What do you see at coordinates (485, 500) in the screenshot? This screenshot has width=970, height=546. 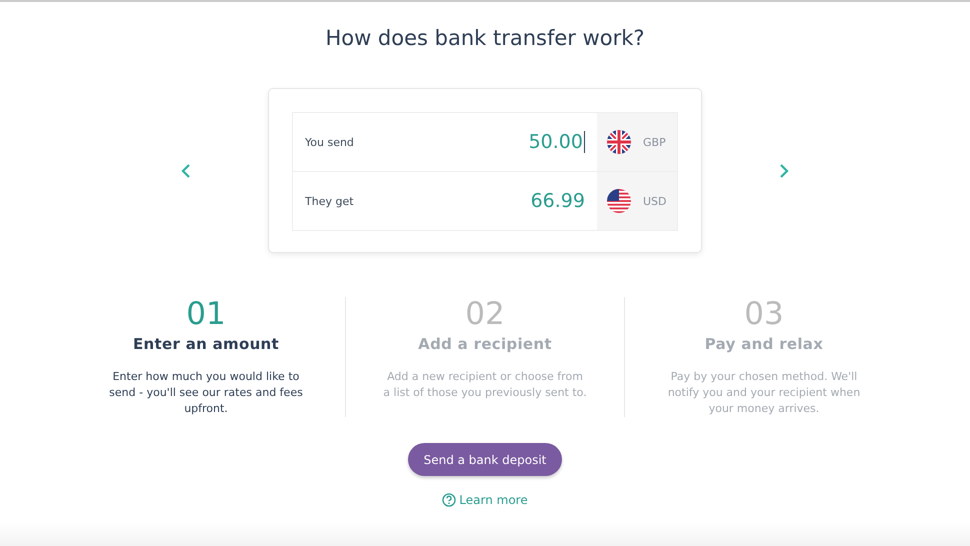 I see `learn-more-link: Learn more` at bounding box center [485, 500].